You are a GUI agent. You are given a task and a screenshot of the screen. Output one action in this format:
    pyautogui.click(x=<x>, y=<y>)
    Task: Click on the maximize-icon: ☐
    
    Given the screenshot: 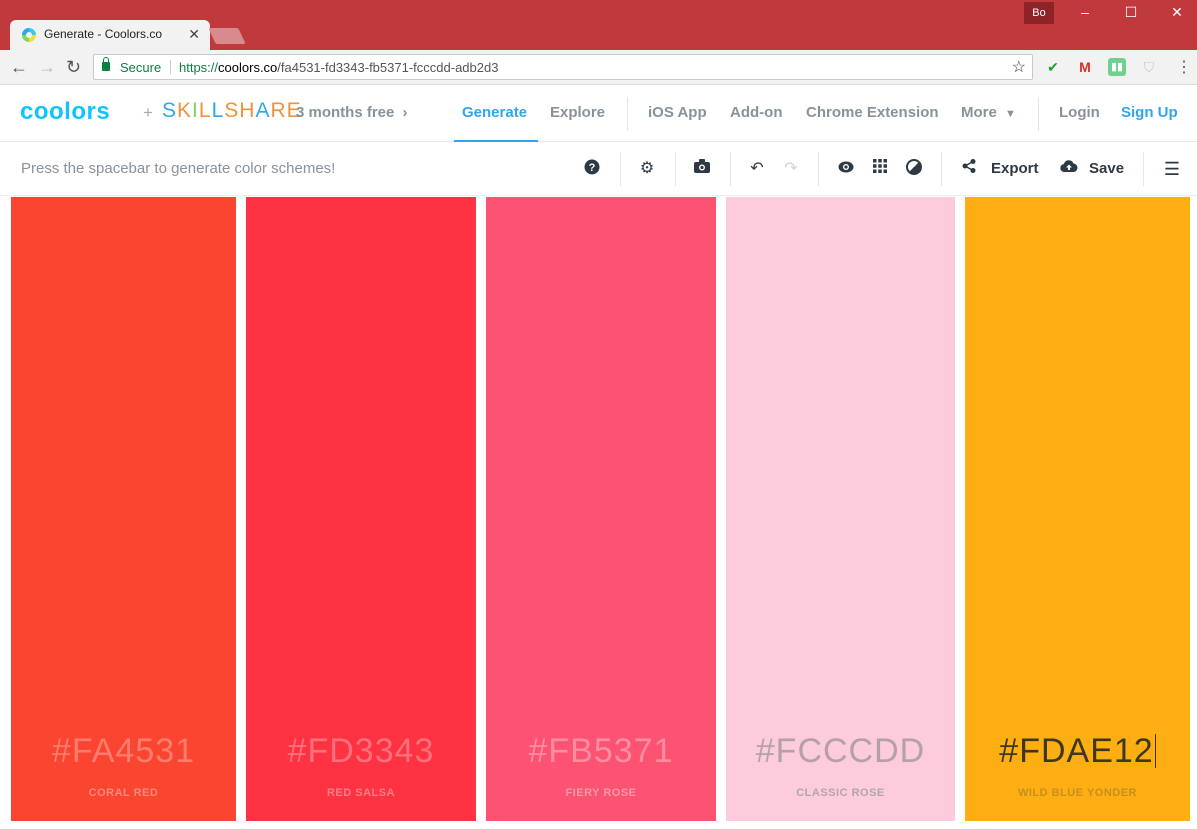 What is the action you would take?
    pyautogui.click(x=1131, y=12)
    